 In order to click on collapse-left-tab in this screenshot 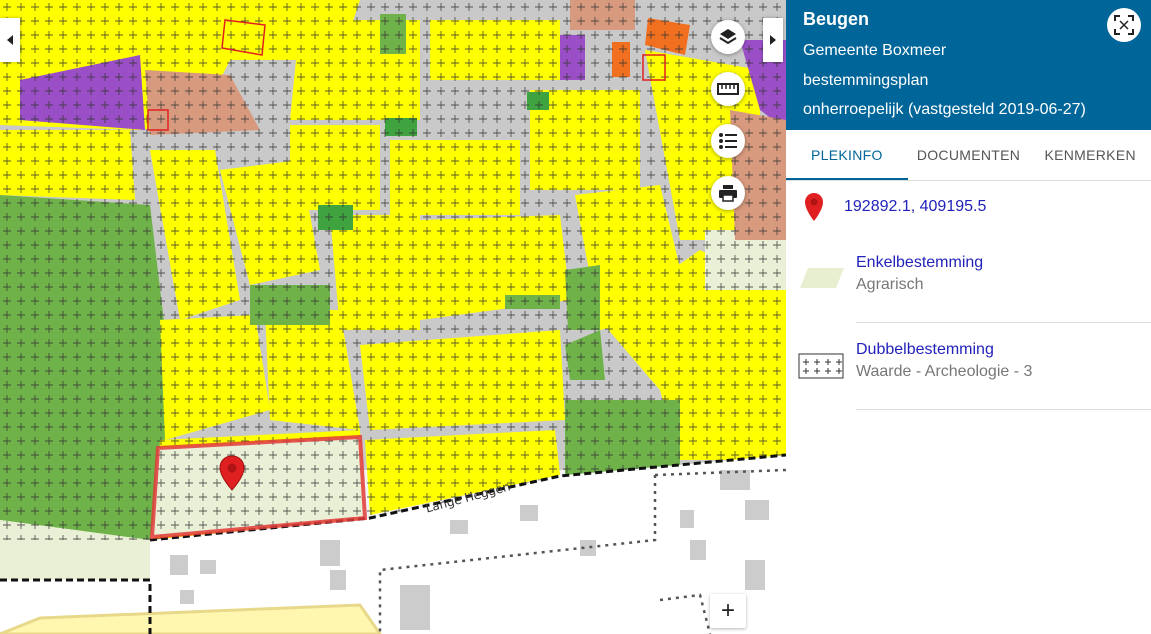, I will do `click(10, 40)`.